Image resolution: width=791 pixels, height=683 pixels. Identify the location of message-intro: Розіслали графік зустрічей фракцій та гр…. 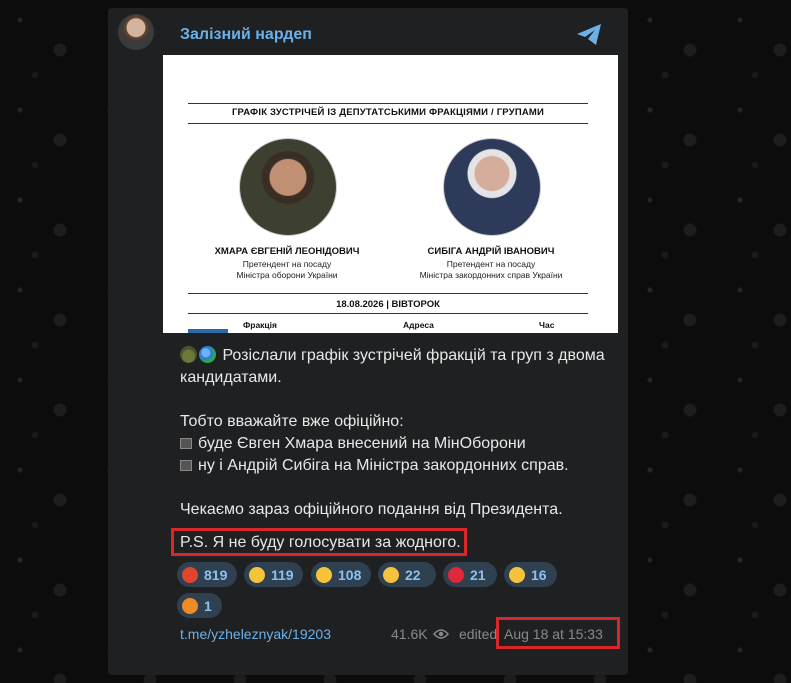
(395, 367).